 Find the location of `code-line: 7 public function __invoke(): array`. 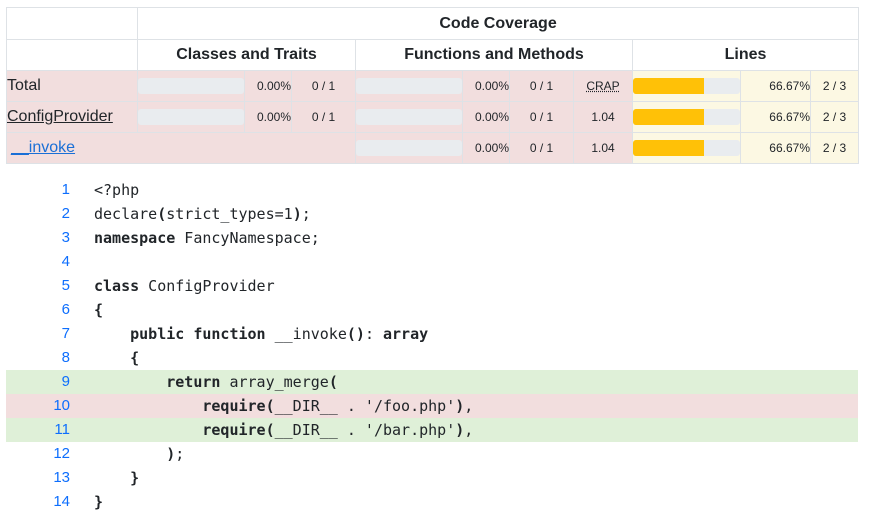

code-line: 7 public function __invoke(): array is located at coordinates (432, 334).